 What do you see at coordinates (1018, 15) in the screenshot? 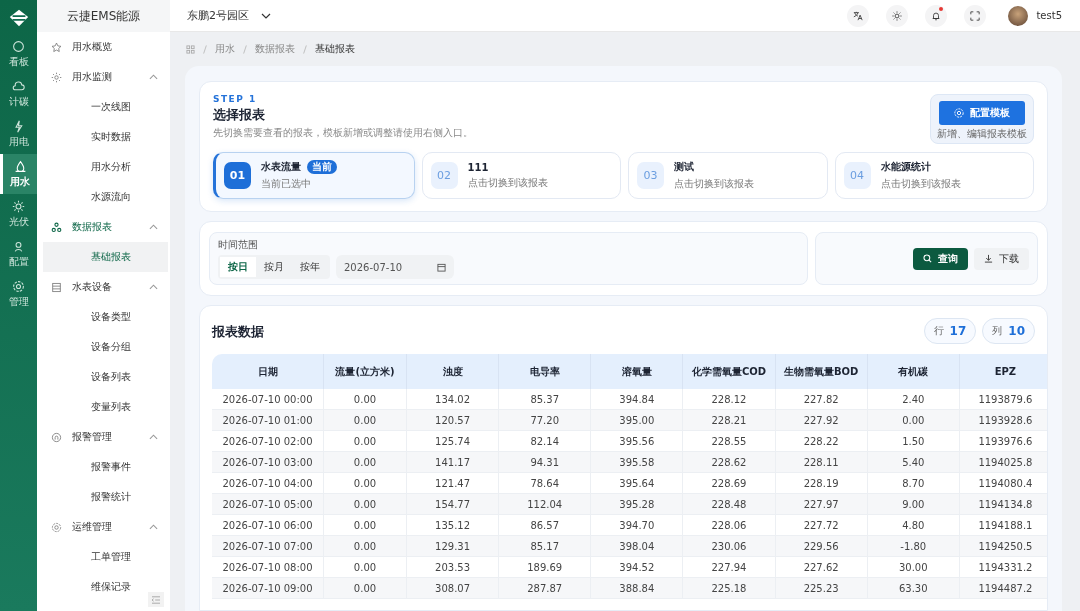
I see `user-avatar` at bounding box center [1018, 15].